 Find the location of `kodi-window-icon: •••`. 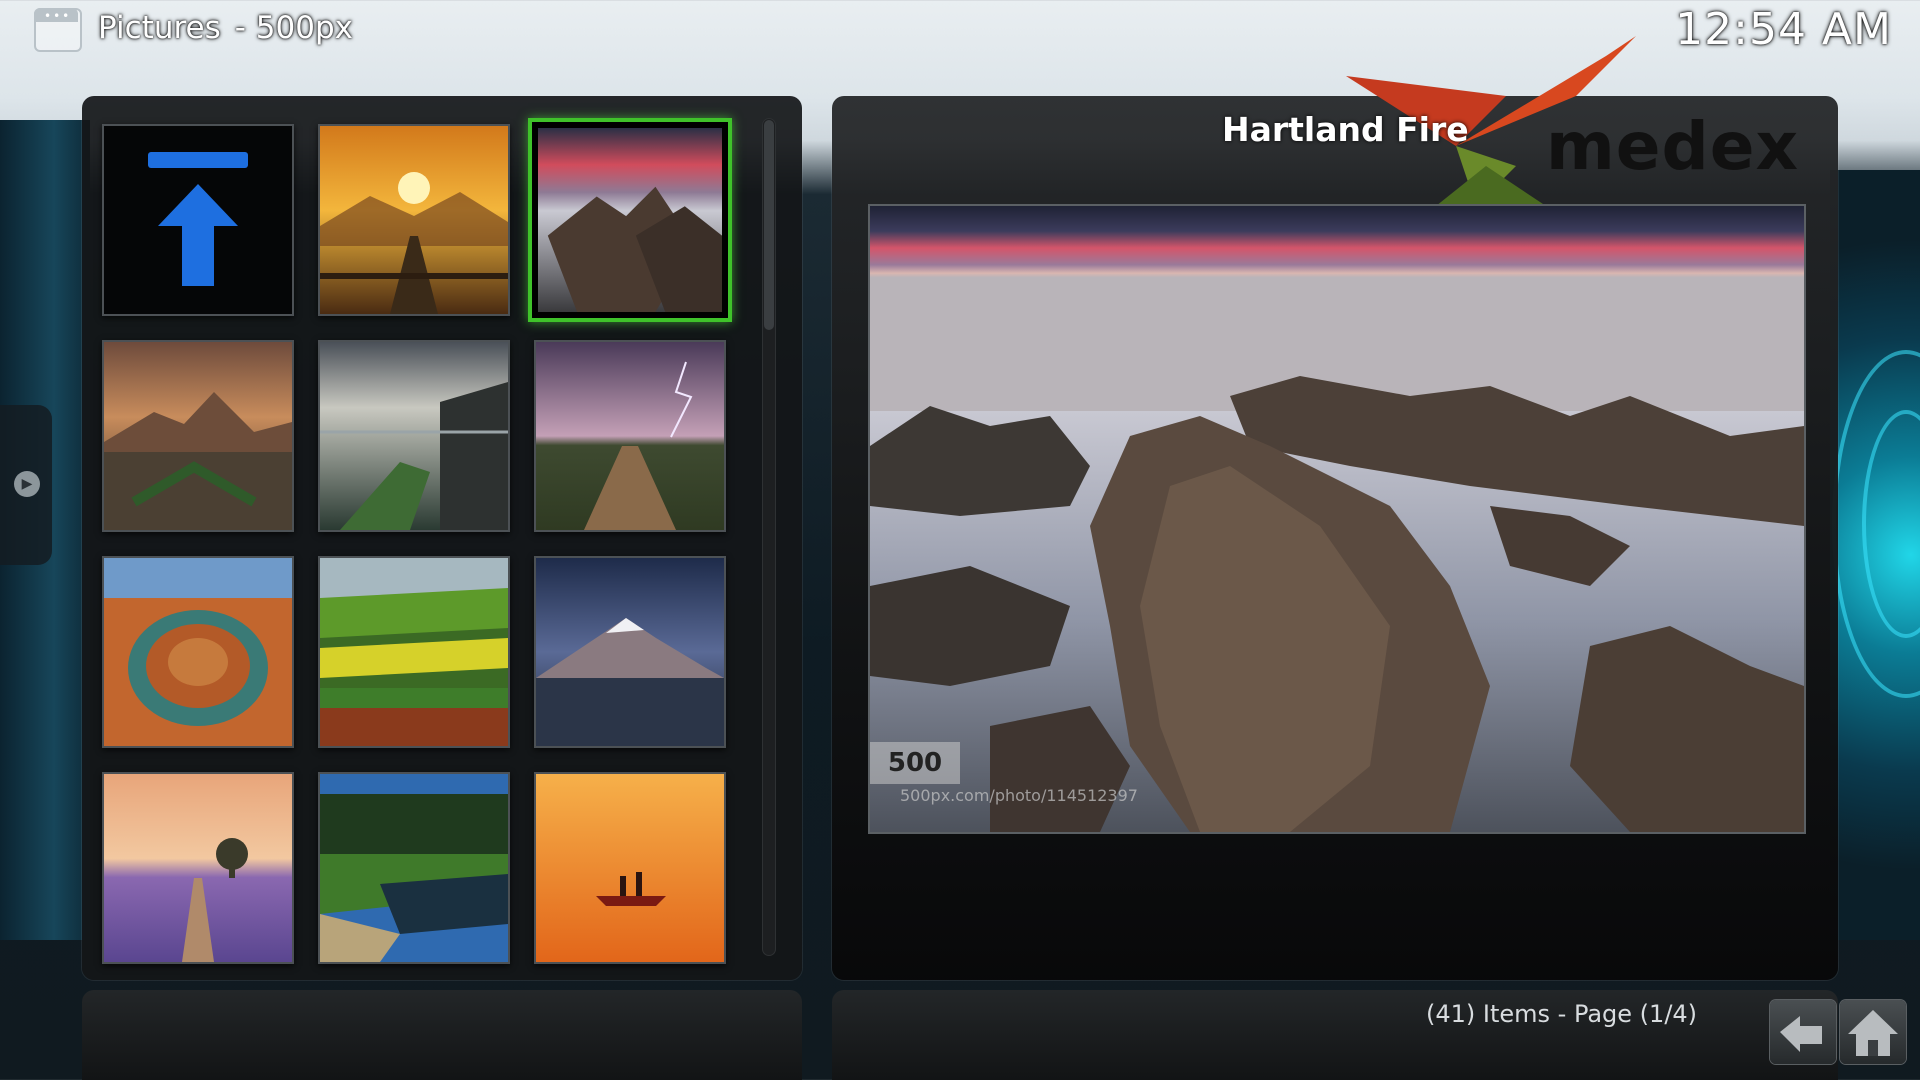

kodi-window-icon: ••• is located at coordinates (58, 30).